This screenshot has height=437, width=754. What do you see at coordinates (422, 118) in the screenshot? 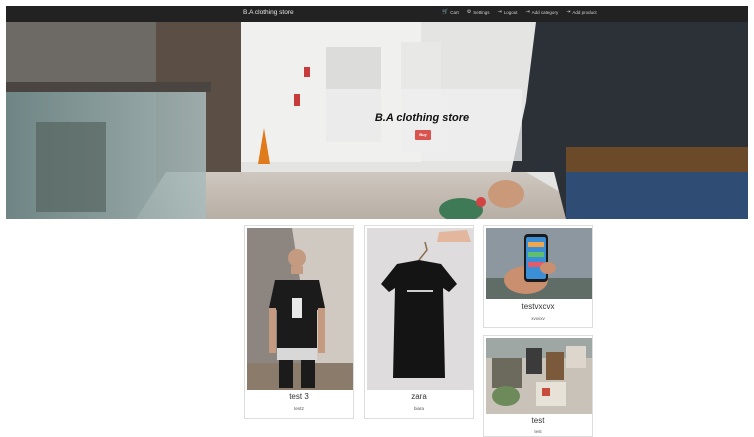
I see `hero-title: B.A clothing store` at bounding box center [422, 118].